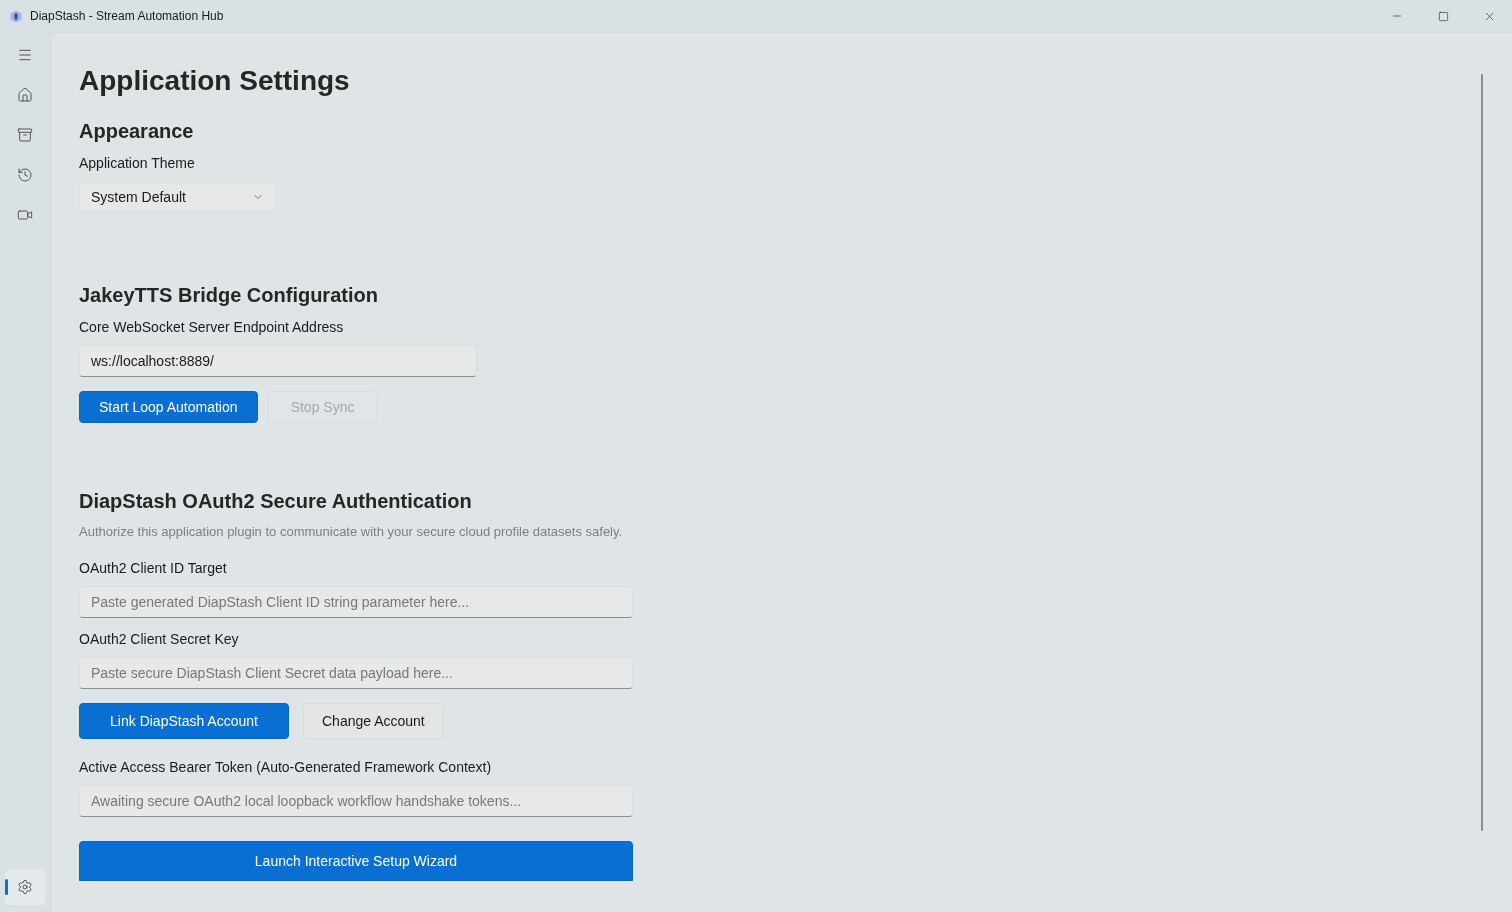  What do you see at coordinates (16, 16) in the screenshot?
I see `app-icon` at bounding box center [16, 16].